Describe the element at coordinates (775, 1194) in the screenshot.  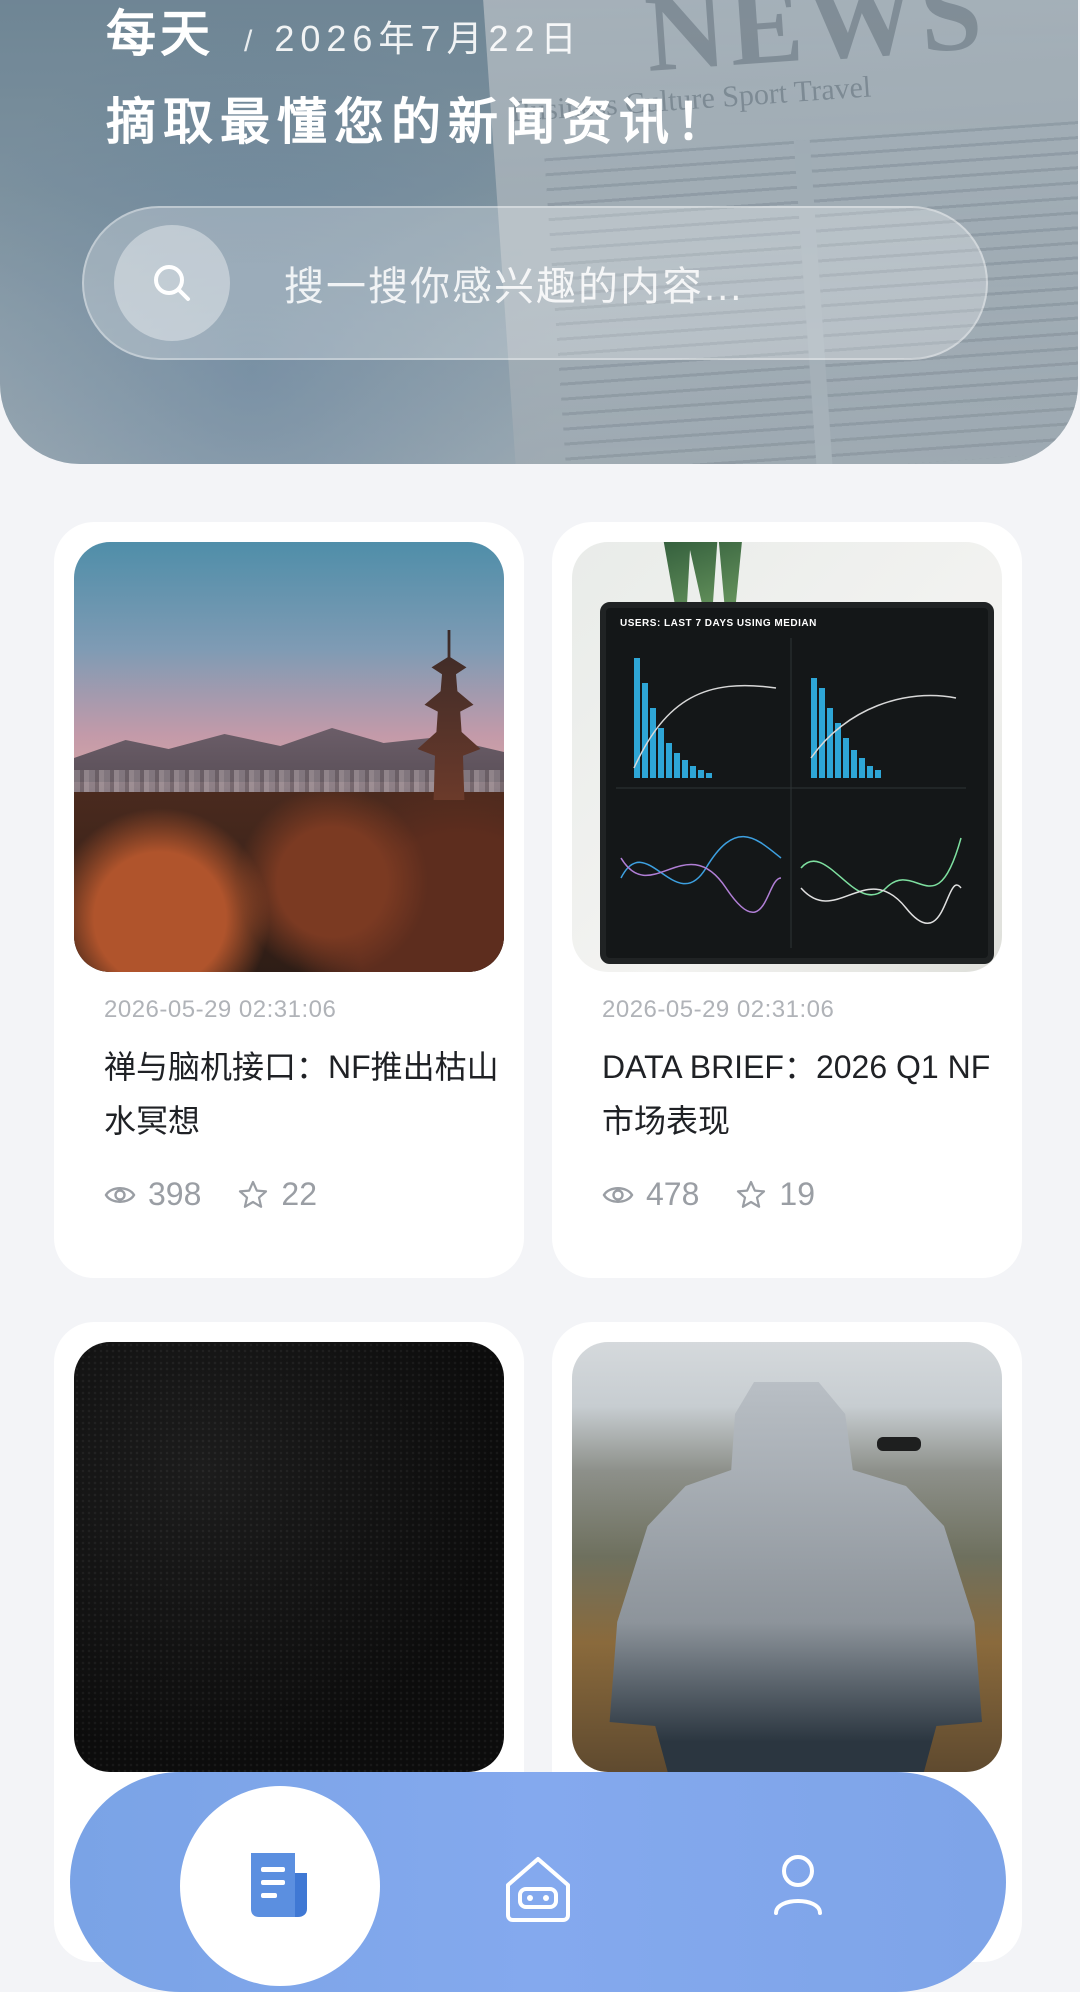
I see `star-count: 19` at that location.